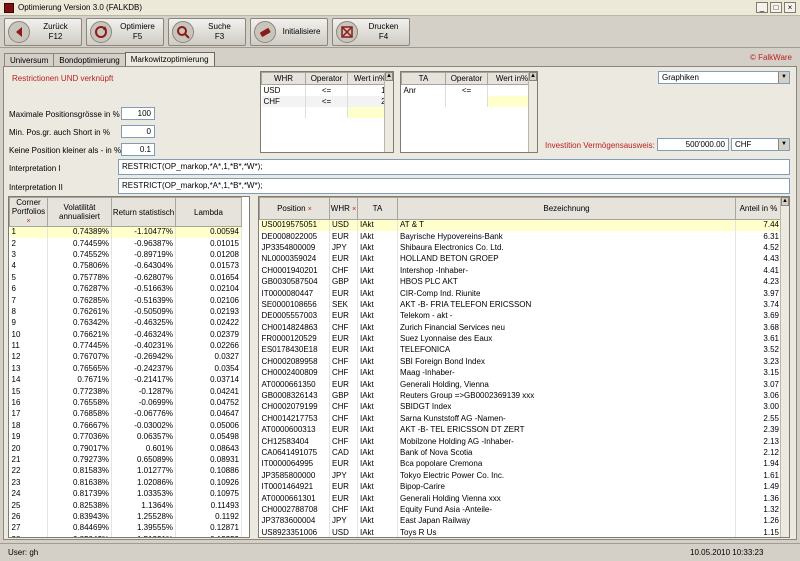 The image size is (800, 561). What do you see at coordinates (566, 419) in the screenshot?
I see `description-cell: Sarna Kunststoff AG -Namen-` at bounding box center [566, 419].